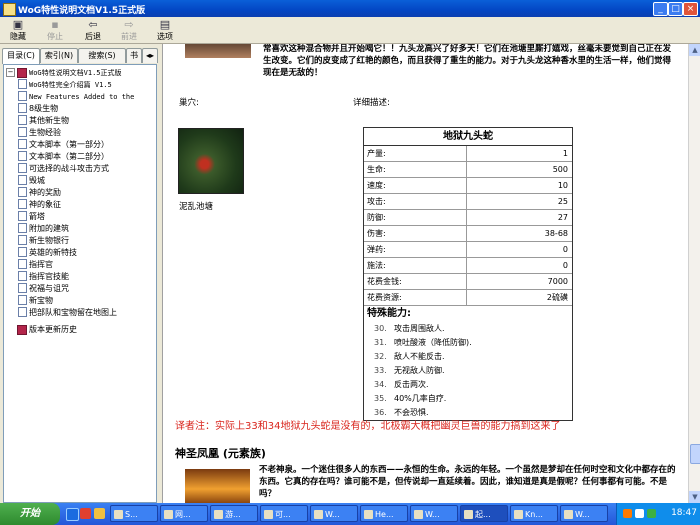 This screenshot has height=525, width=700. Describe the element at coordinates (468, 218) in the screenshot. I see `stat-row: 防御: 27` at that location.